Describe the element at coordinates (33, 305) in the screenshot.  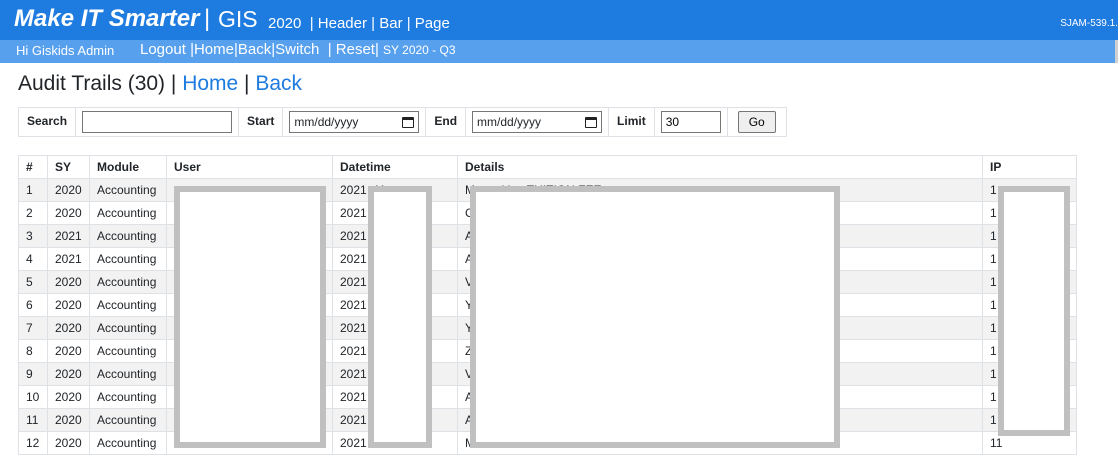
I see `cell-num: 6` at that location.